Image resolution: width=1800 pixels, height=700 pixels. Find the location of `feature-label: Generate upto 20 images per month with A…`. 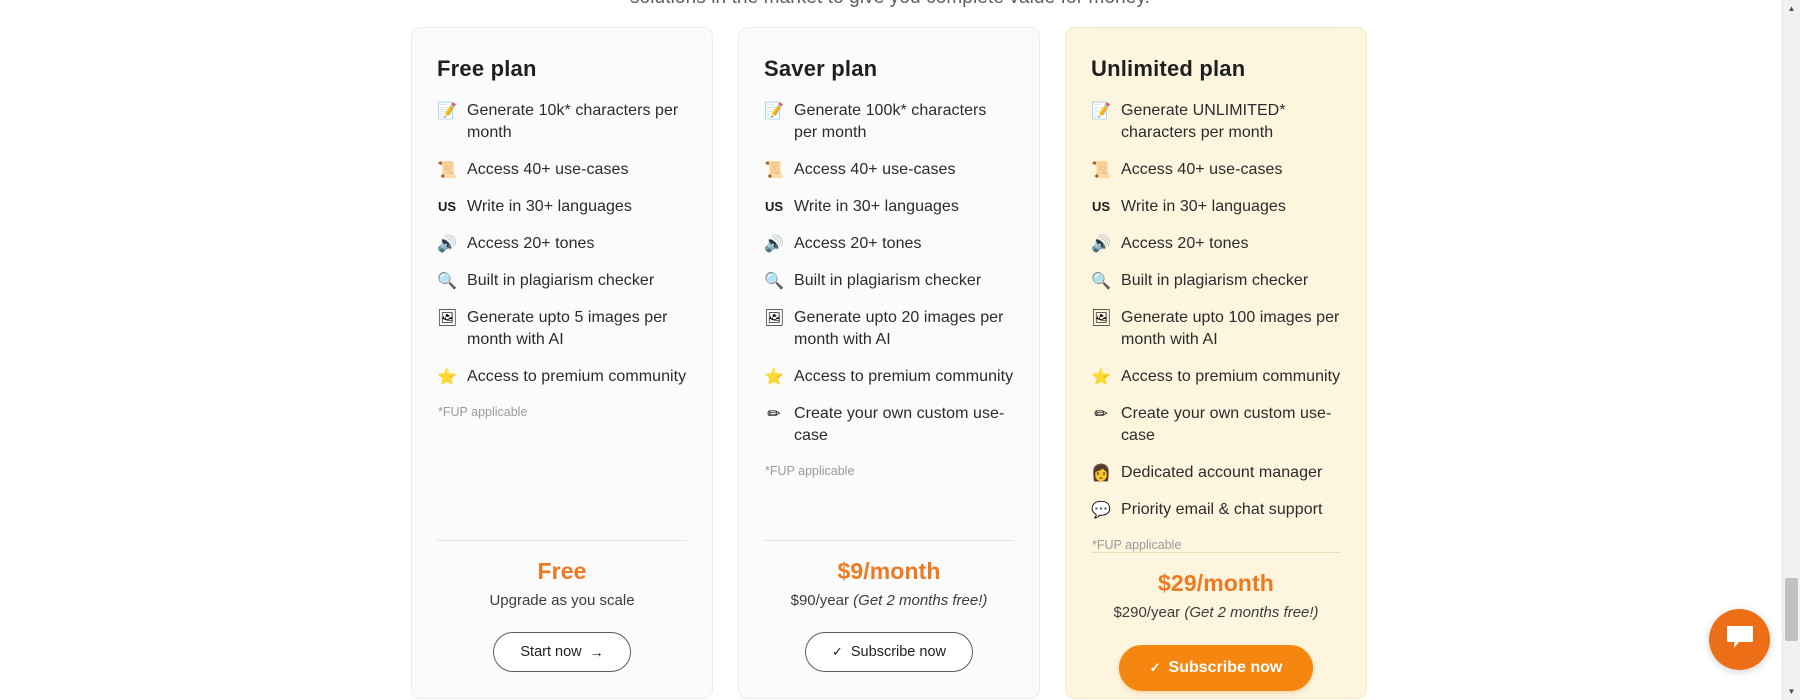

feature-label: Generate upto 20 images per month with A… is located at coordinates (899, 329).